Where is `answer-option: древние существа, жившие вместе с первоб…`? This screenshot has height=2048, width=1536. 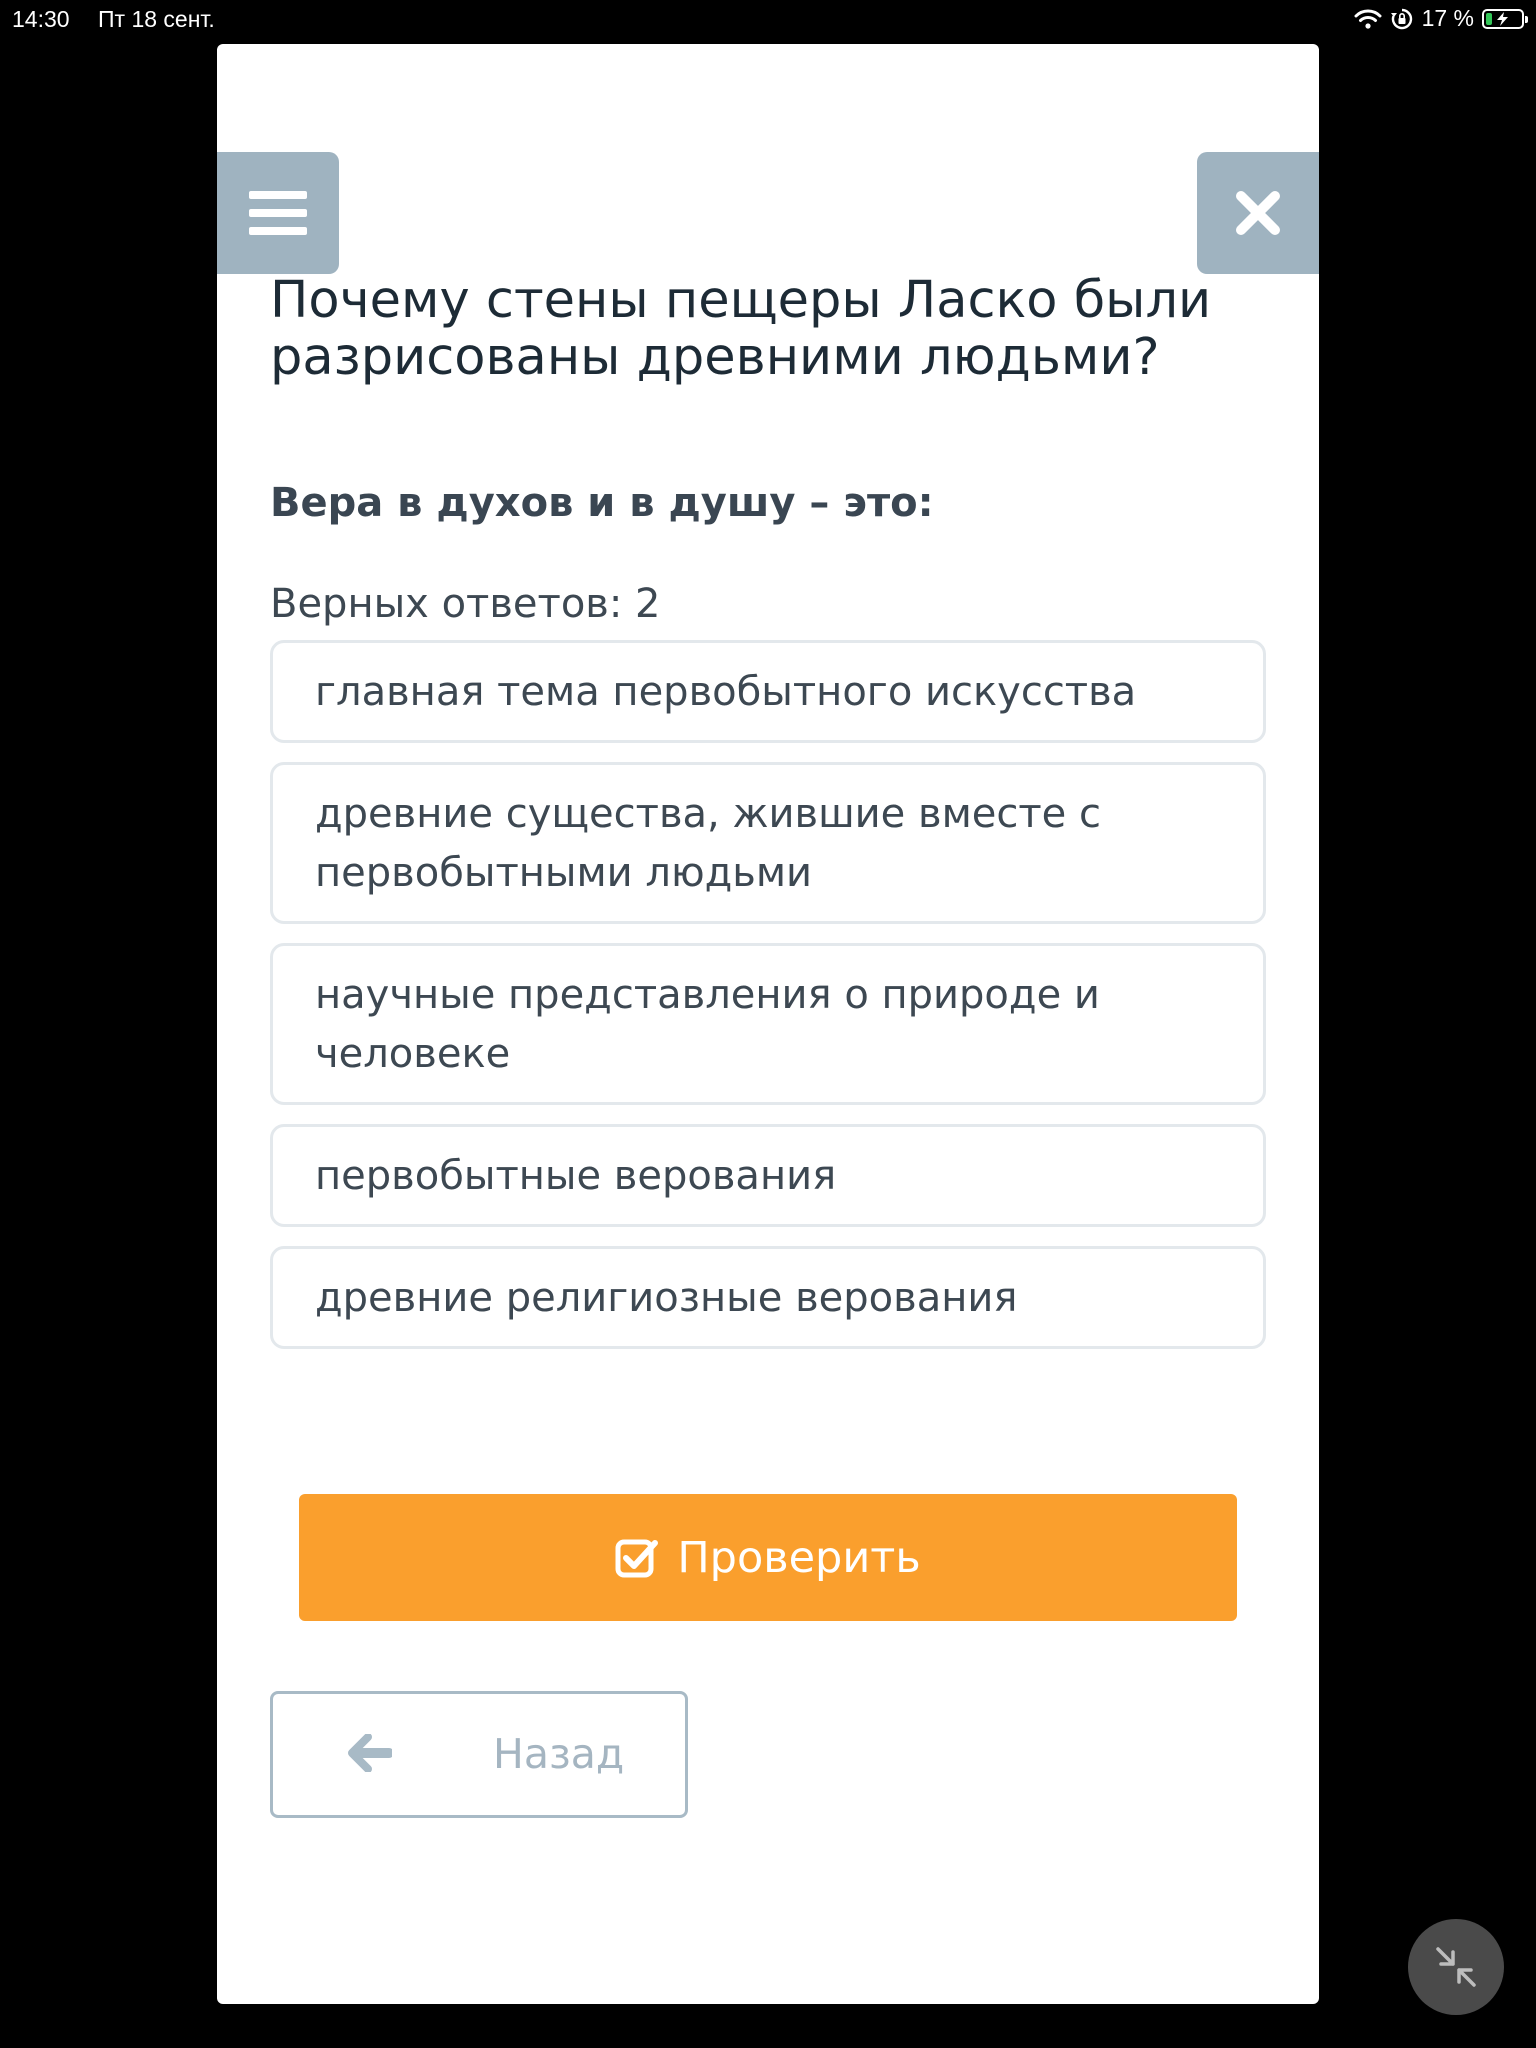
answer-option: древние существа, жившие вместе с первоб… is located at coordinates (768, 843).